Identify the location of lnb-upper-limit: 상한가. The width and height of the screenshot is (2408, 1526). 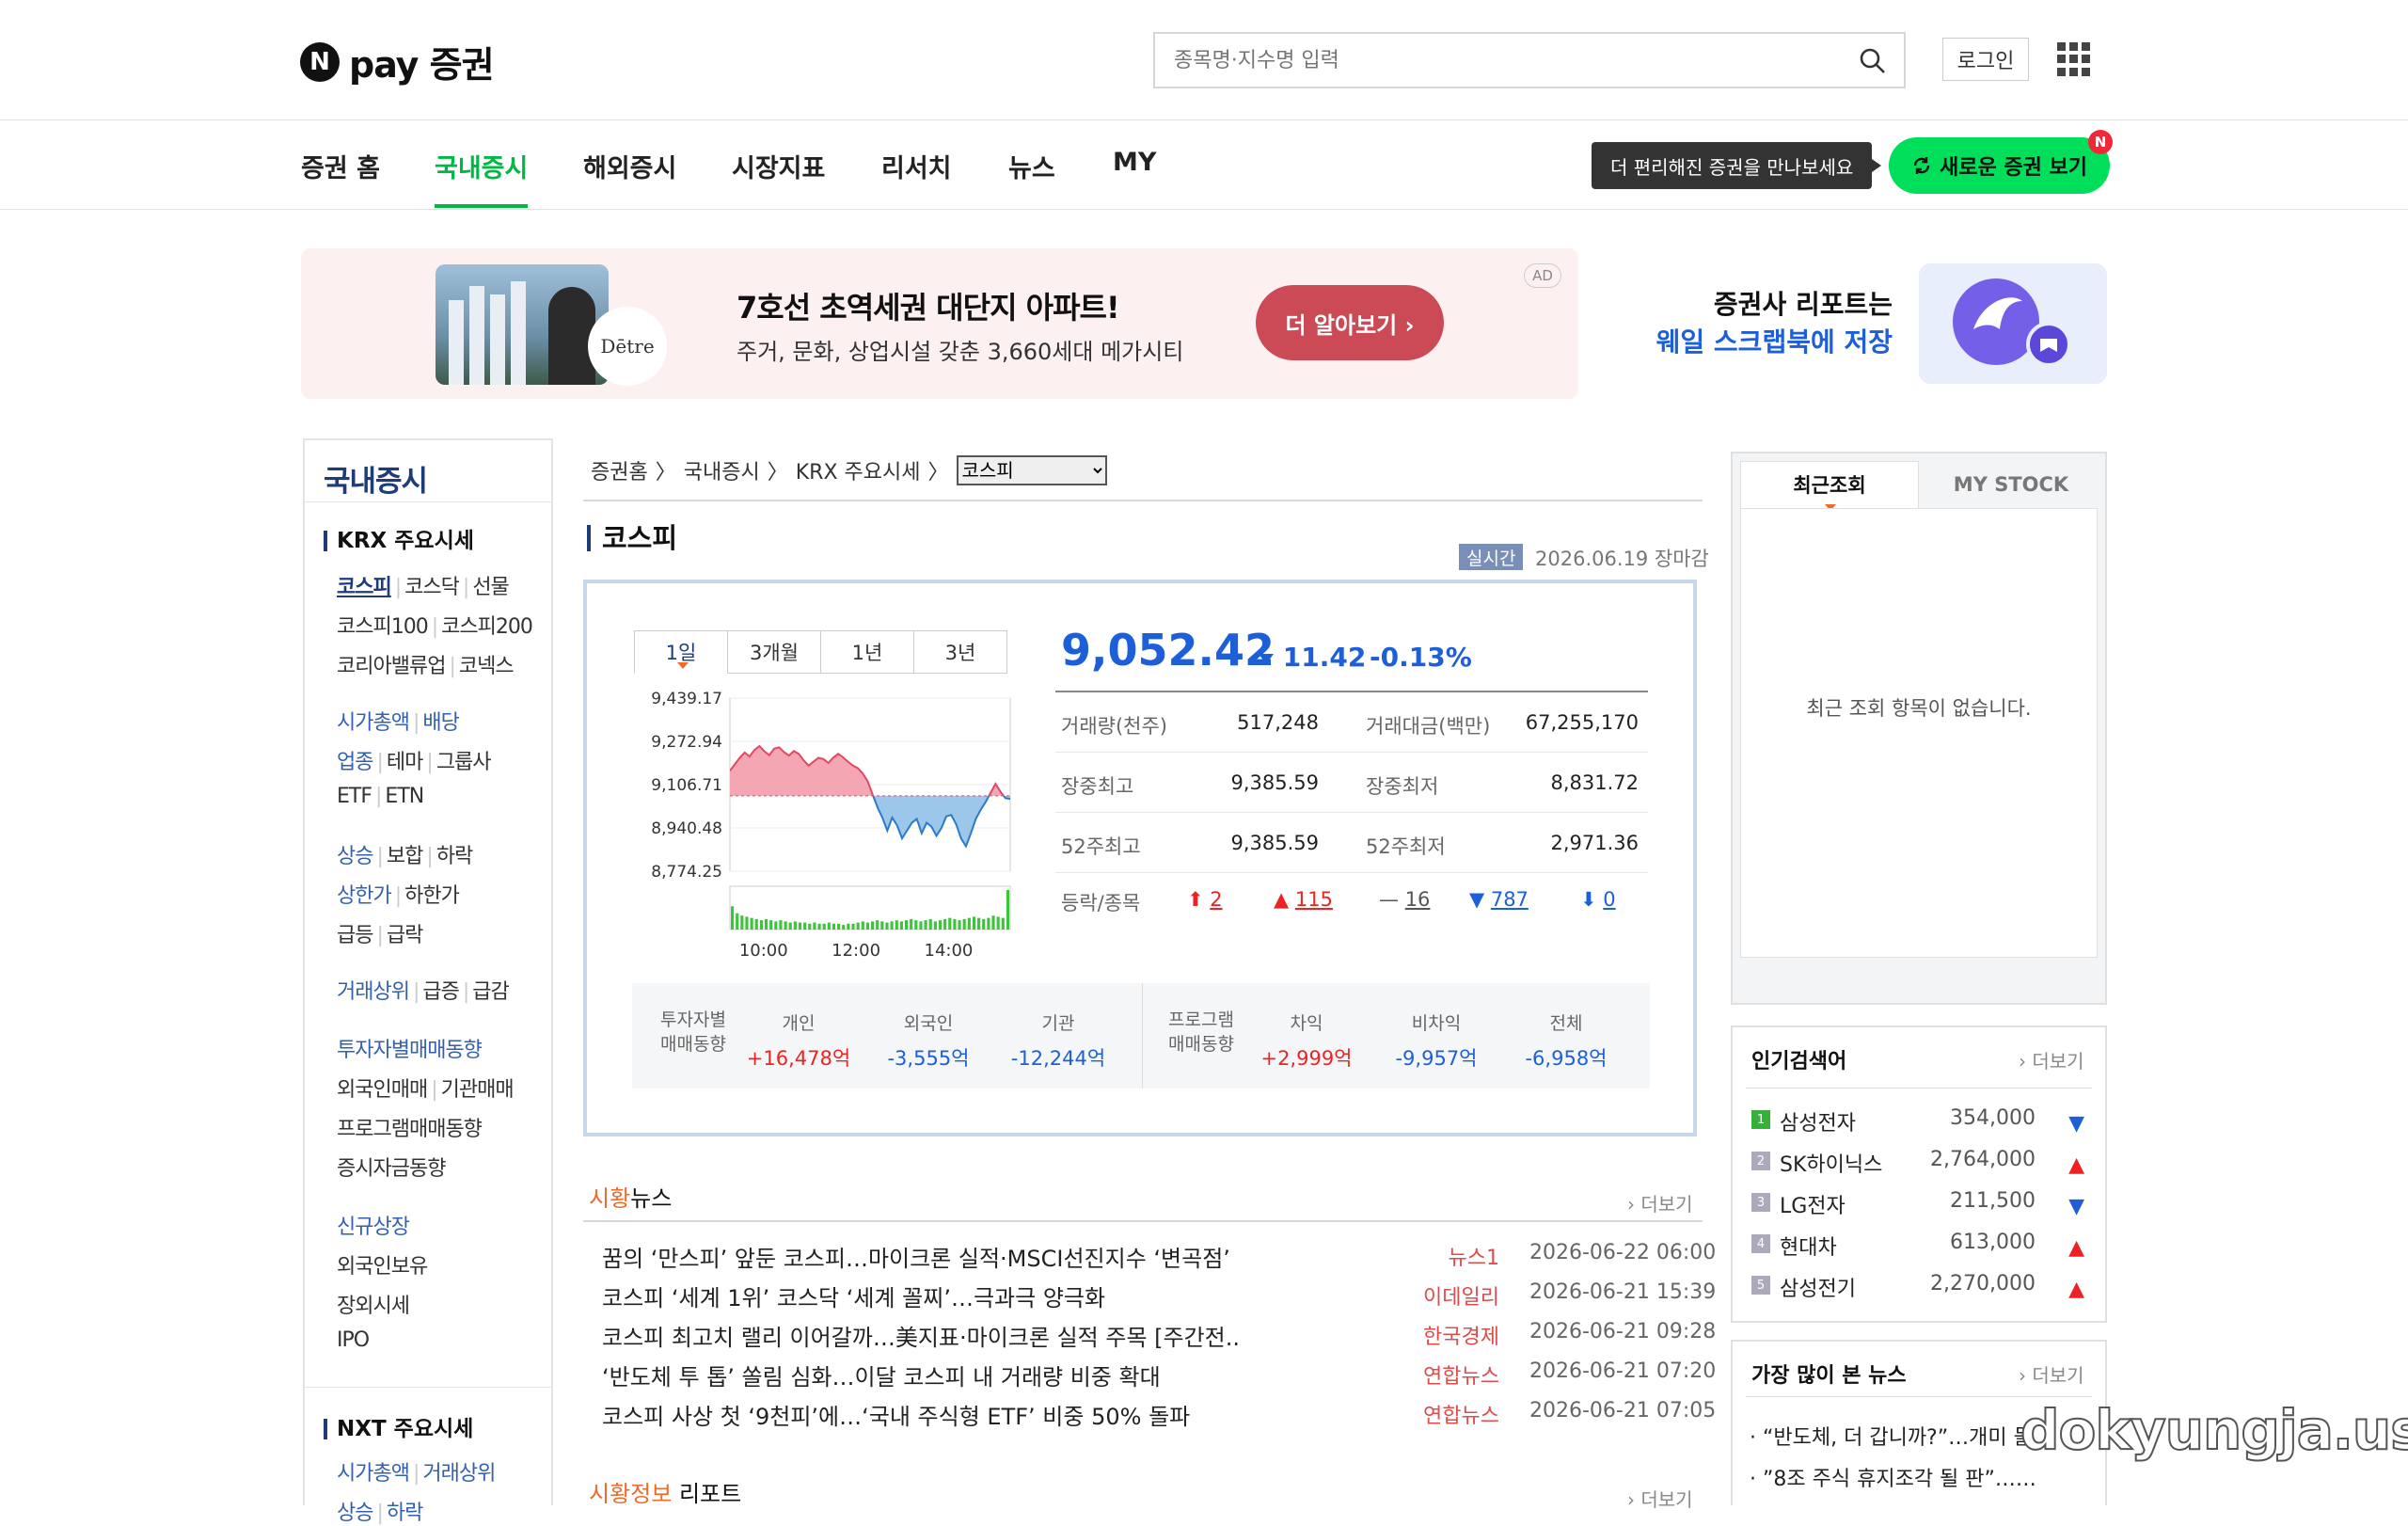
(365, 896).